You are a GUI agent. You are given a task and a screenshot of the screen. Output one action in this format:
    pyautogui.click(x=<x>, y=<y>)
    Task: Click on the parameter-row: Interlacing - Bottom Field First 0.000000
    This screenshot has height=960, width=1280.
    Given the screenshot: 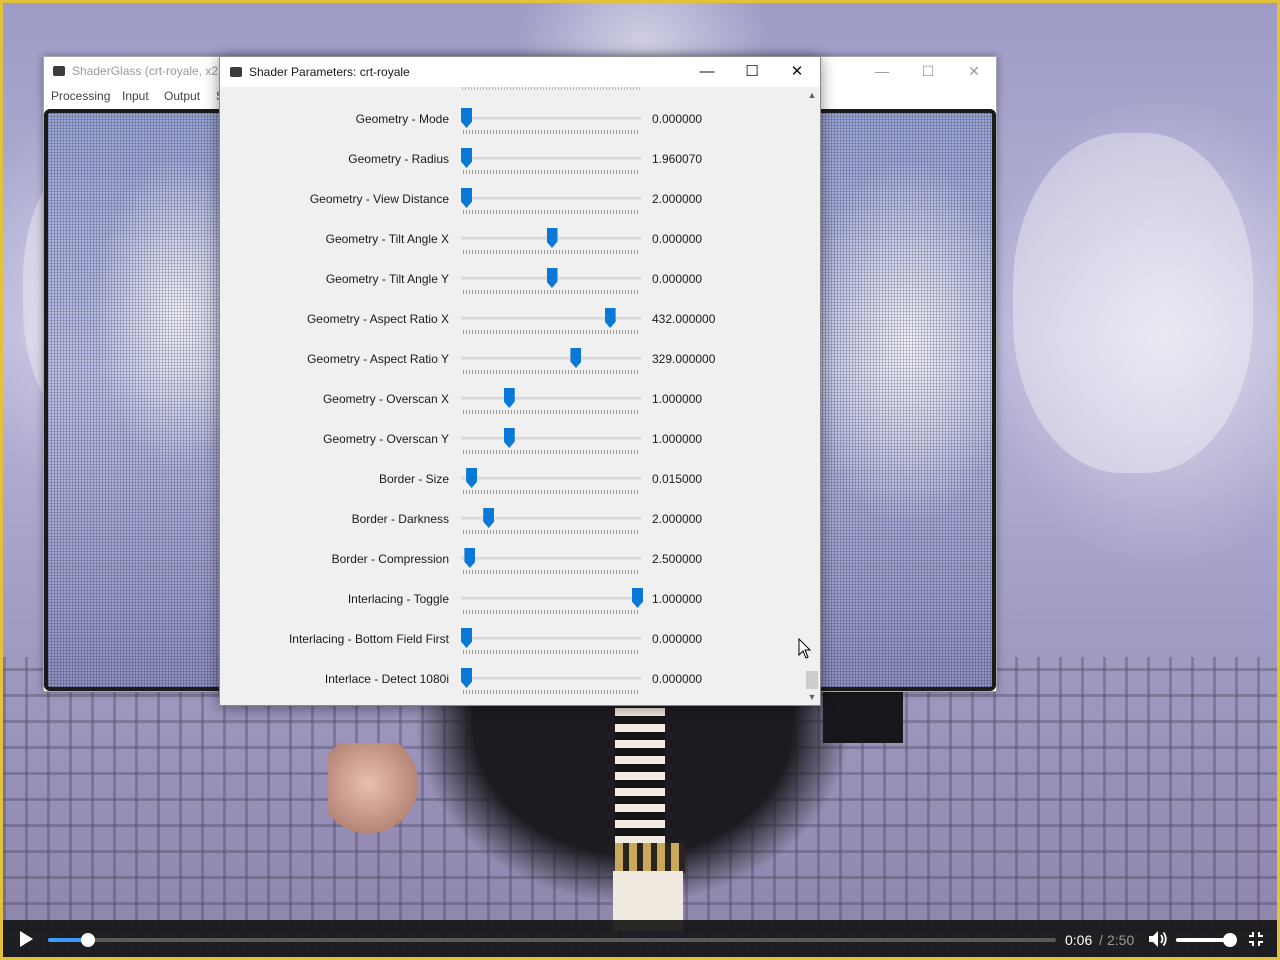 What is the action you would take?
    pyautogui.click(x=513, y=649)
    